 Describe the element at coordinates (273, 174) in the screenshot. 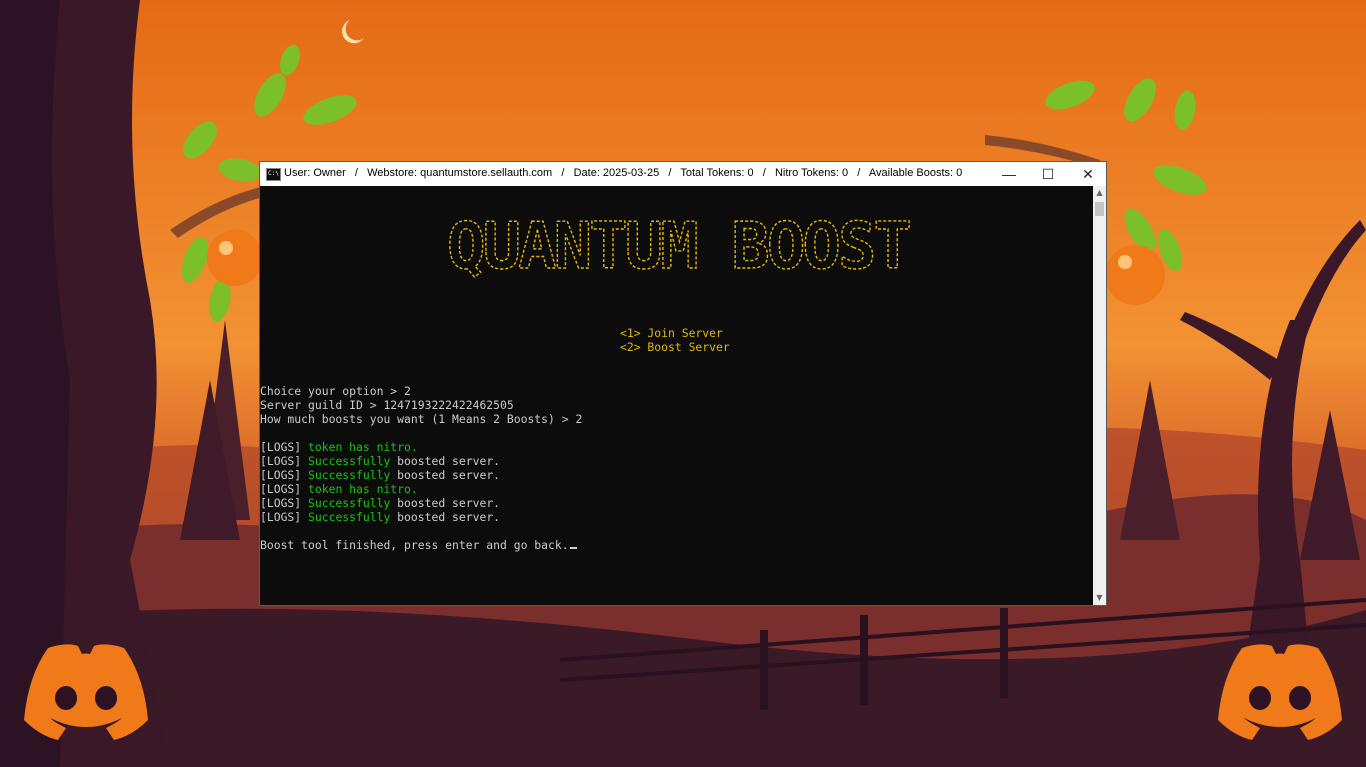

I see `cmd-icon: C:\` at that location.